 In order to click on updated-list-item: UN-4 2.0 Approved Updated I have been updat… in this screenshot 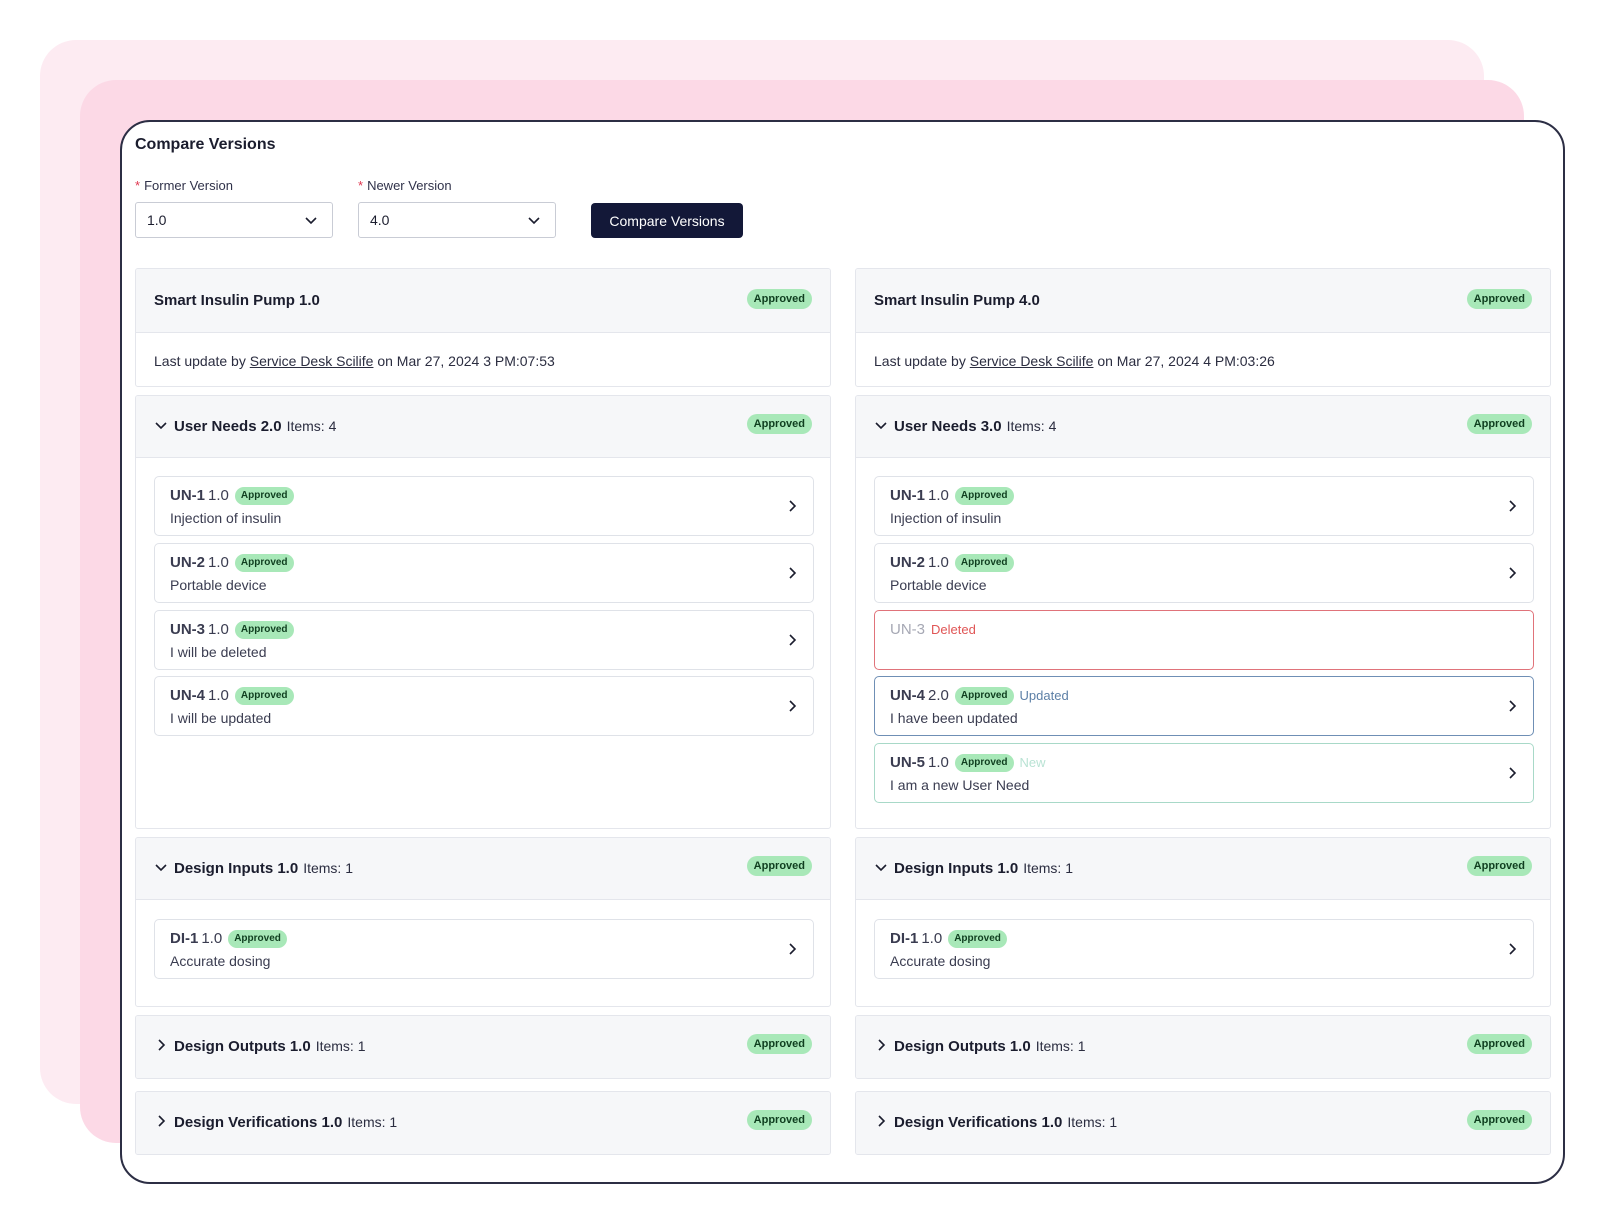, I will do `click(1204, 706)`.